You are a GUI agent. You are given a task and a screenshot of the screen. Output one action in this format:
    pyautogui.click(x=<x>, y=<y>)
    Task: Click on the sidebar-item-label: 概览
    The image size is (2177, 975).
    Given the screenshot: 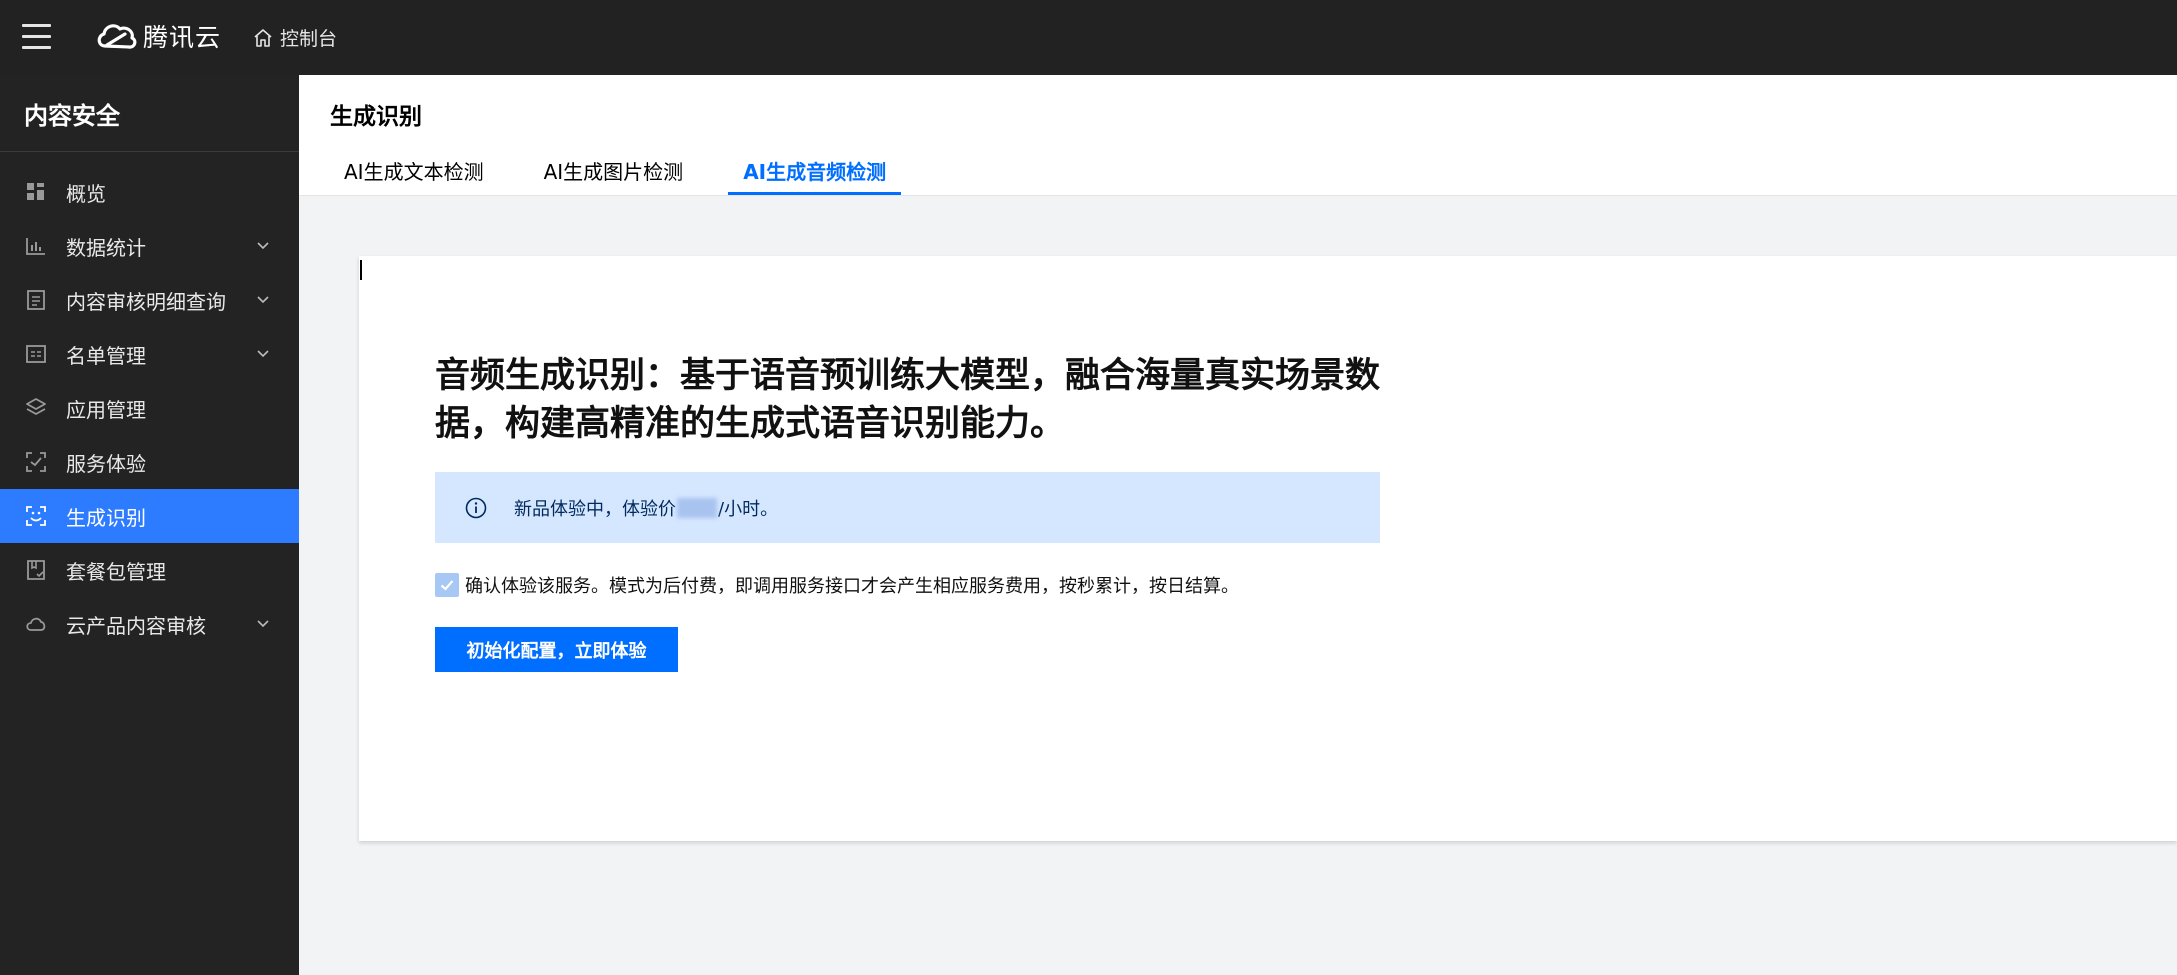 What is the action you would take?
    pyautogui.click(x=86, y=193)
    